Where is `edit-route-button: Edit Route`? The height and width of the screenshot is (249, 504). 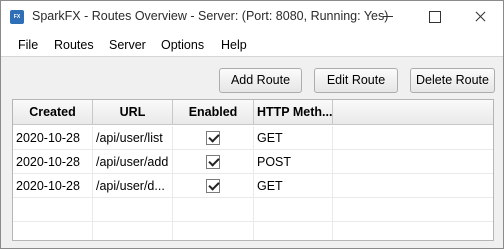 edit-route-button: Edit Route is located at coordinates (356, 80).